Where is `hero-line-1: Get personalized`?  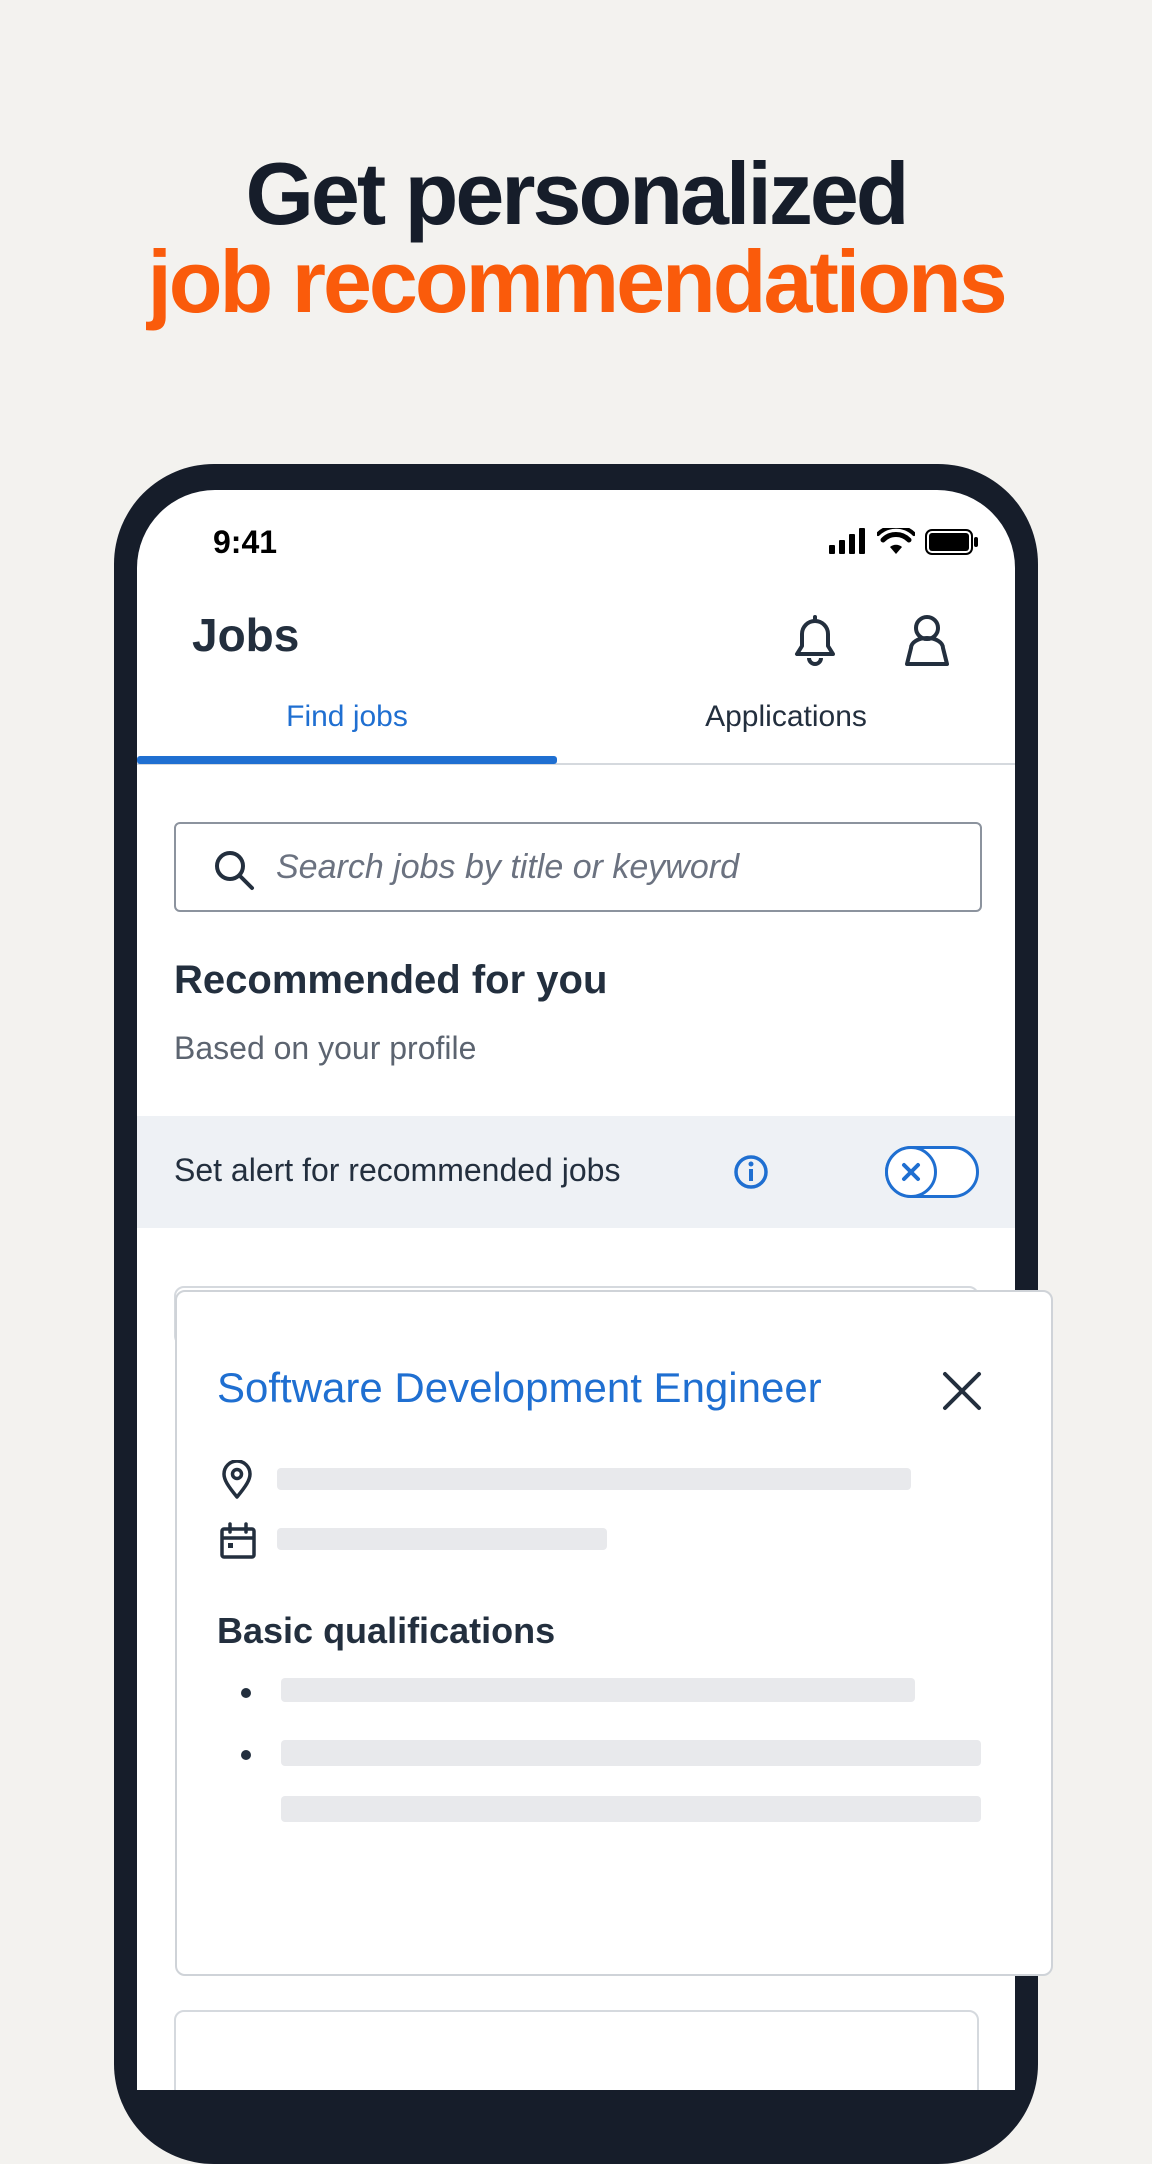
hero-line-1: Get personalized is located at coordinates (577, 193).